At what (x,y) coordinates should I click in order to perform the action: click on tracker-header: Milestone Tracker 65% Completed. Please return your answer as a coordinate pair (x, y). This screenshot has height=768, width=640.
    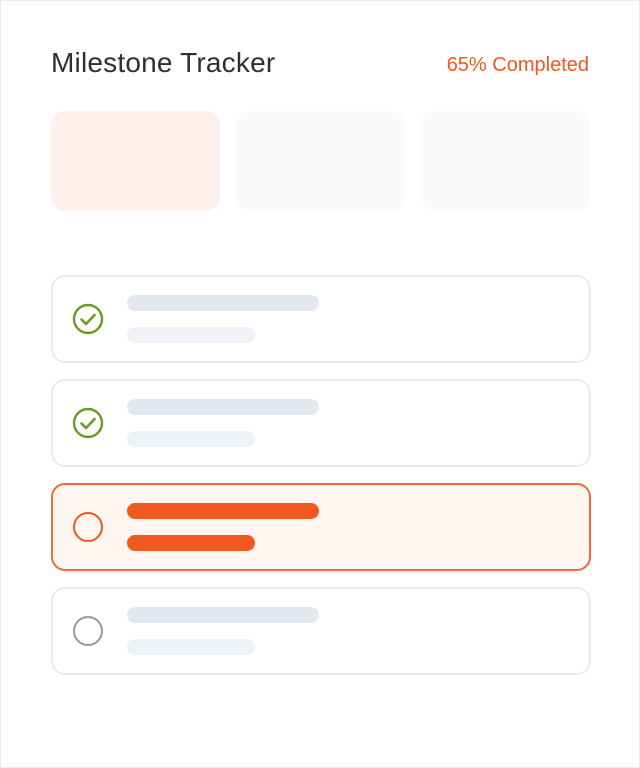
    Looking at the image, I should click on (321, 65).